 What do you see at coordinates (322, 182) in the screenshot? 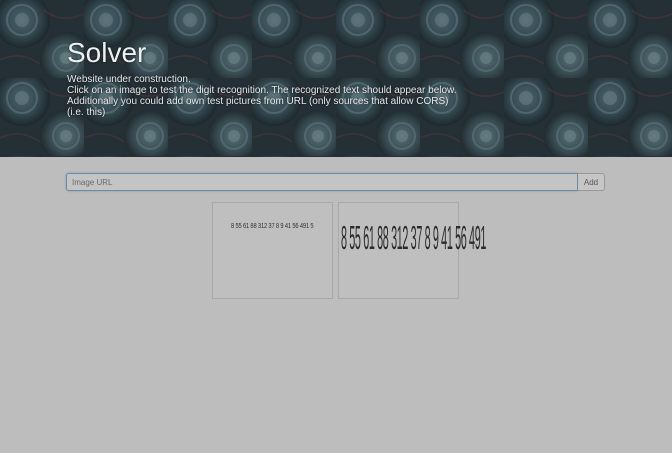
I see `image-url-input` at bounding box center [322, 182].